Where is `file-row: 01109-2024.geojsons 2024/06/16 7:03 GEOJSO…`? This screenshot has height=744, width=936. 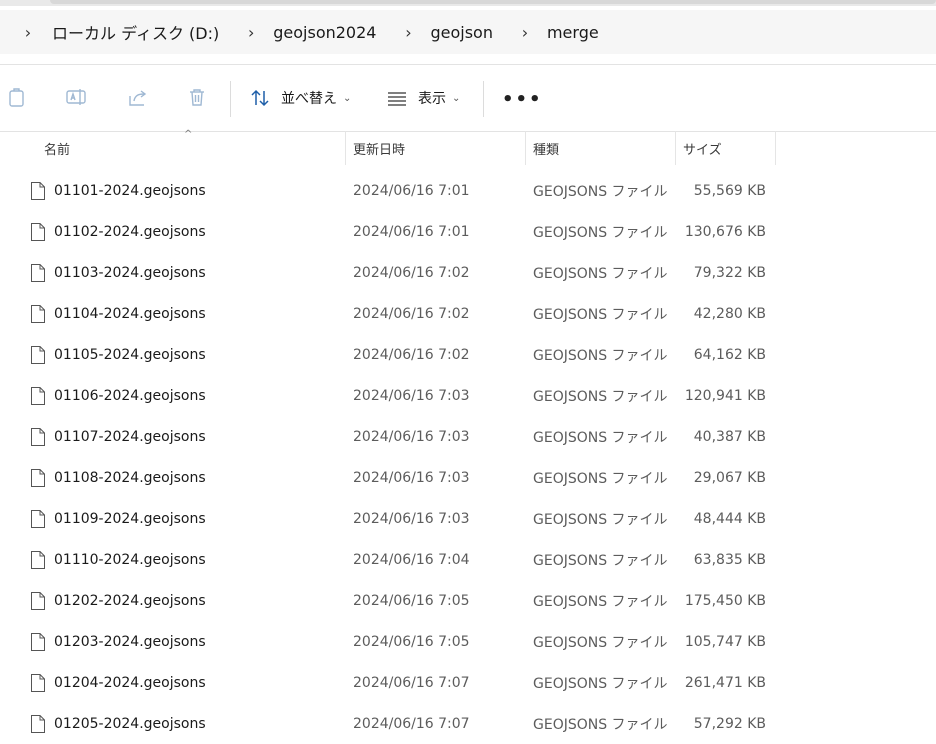 file-row: 01109-2024.geojsons 2024/06/16 7:03 GEOJSO… is located at coordinates (468, 518).